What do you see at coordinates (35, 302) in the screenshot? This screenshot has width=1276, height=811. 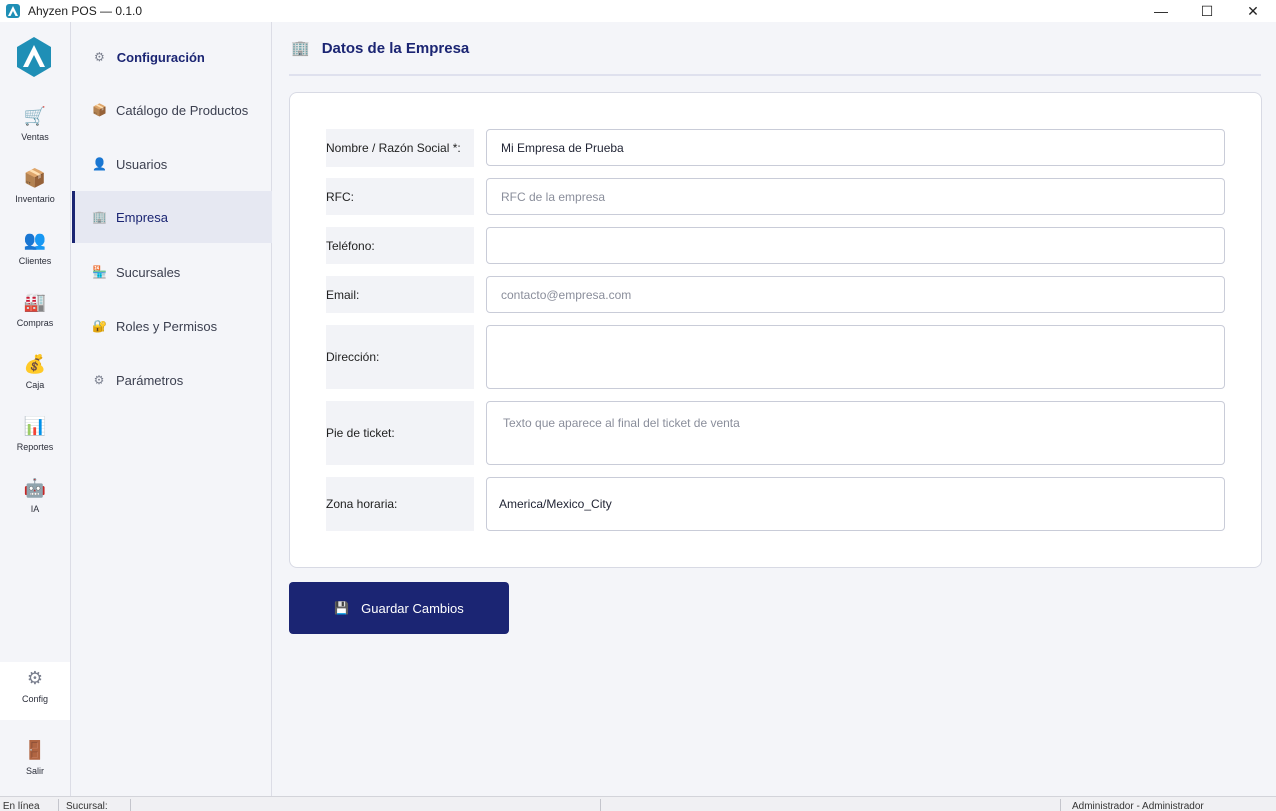 I see `factory-icon: 🏭` at bounding box center [35, 302].